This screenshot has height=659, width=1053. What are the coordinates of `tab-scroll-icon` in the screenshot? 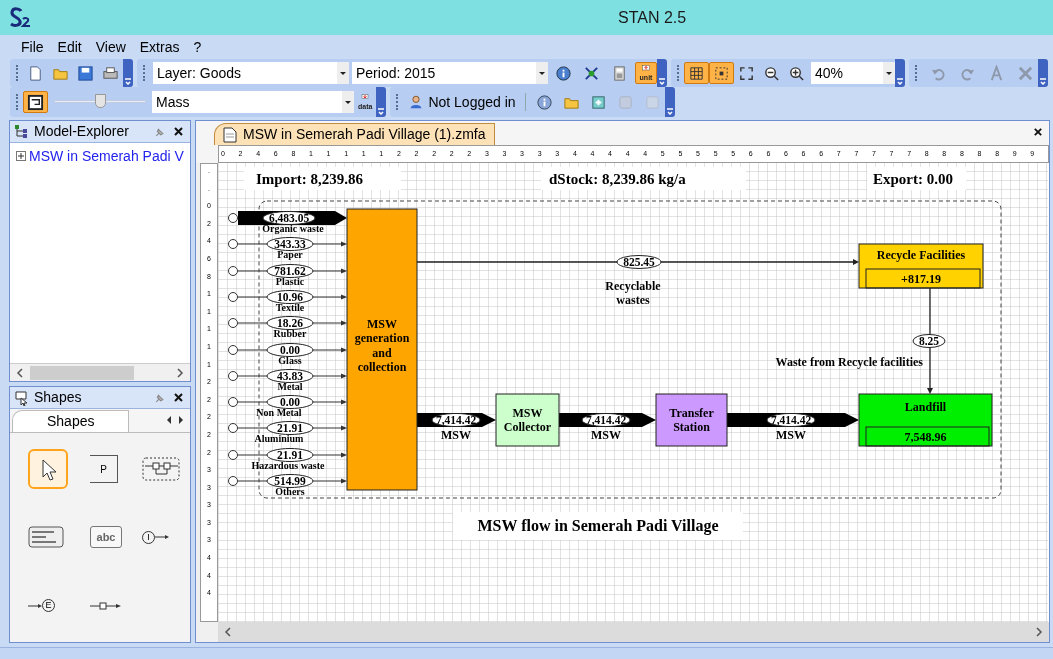 It's located at (175, 420).